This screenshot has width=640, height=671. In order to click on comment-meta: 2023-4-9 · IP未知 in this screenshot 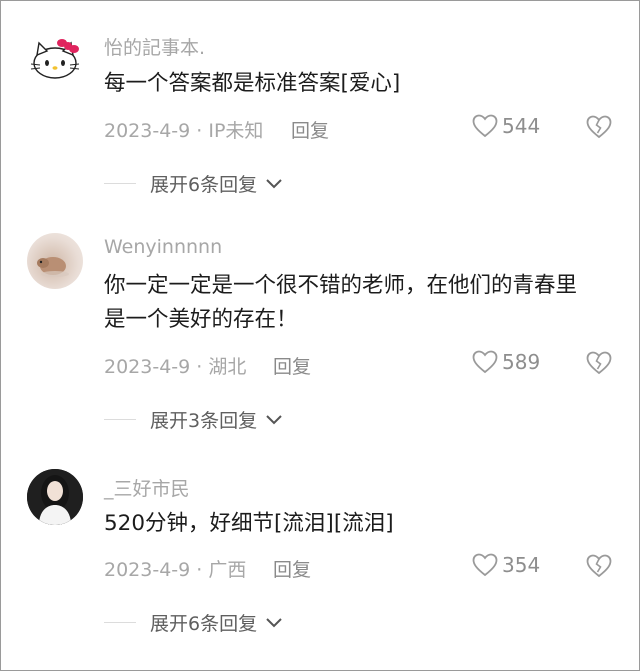, I will do `click(184, 131)`.